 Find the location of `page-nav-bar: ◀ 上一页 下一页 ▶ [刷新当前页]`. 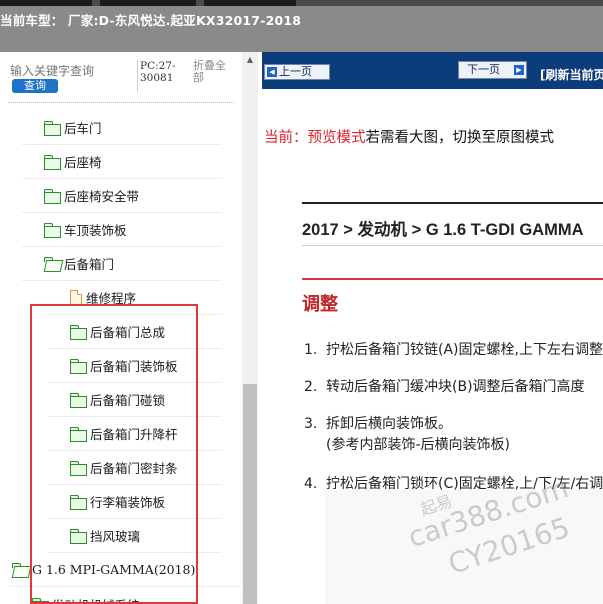

page-nav-bar: ◀ 上一页 下一页 ▶ [刷新当前页] is located at coordinates (432, 70).